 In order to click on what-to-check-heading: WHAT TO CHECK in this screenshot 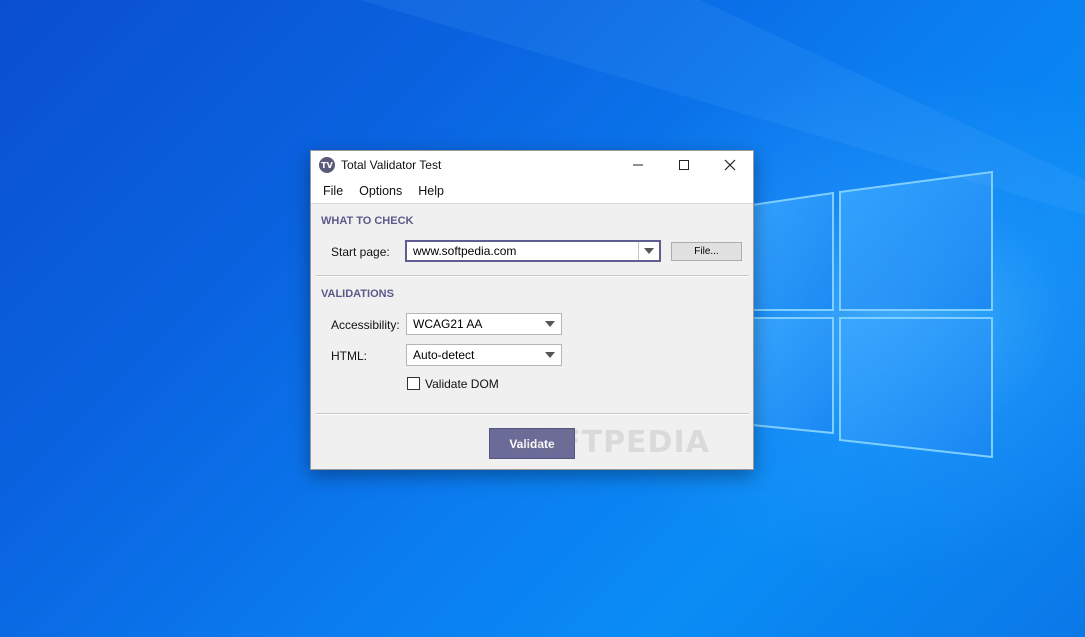, I will do `click(367, 221)`.